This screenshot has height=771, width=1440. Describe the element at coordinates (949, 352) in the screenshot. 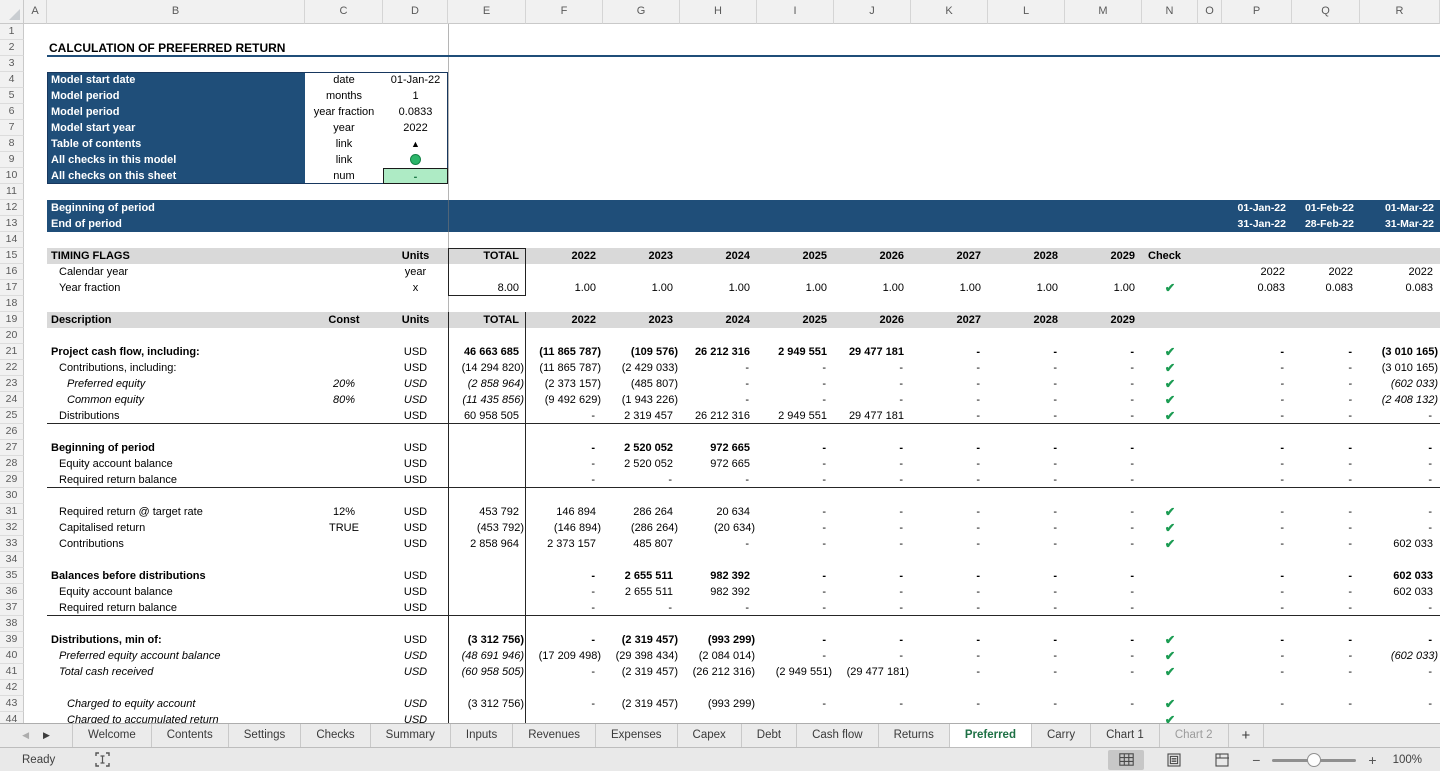

I see `cell-K21: -` at that location.